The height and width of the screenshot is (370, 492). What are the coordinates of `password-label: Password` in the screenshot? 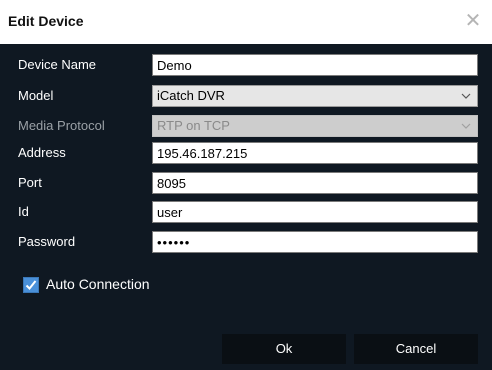 It's located at (47, 241).